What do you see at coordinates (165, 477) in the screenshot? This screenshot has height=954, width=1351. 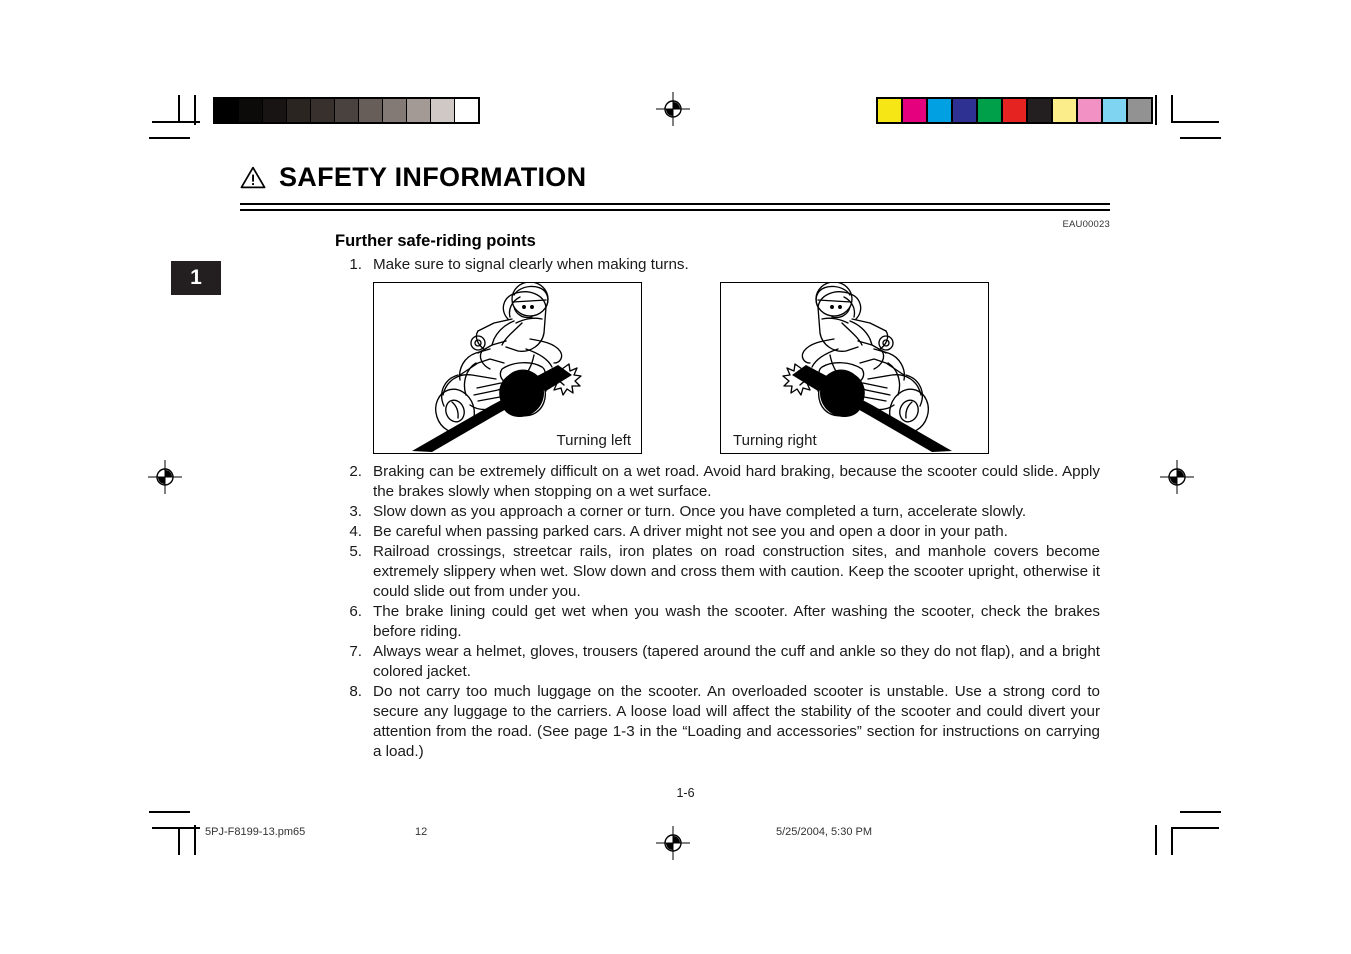 I see `registration-mark-left` at bounding box center [165, 477].